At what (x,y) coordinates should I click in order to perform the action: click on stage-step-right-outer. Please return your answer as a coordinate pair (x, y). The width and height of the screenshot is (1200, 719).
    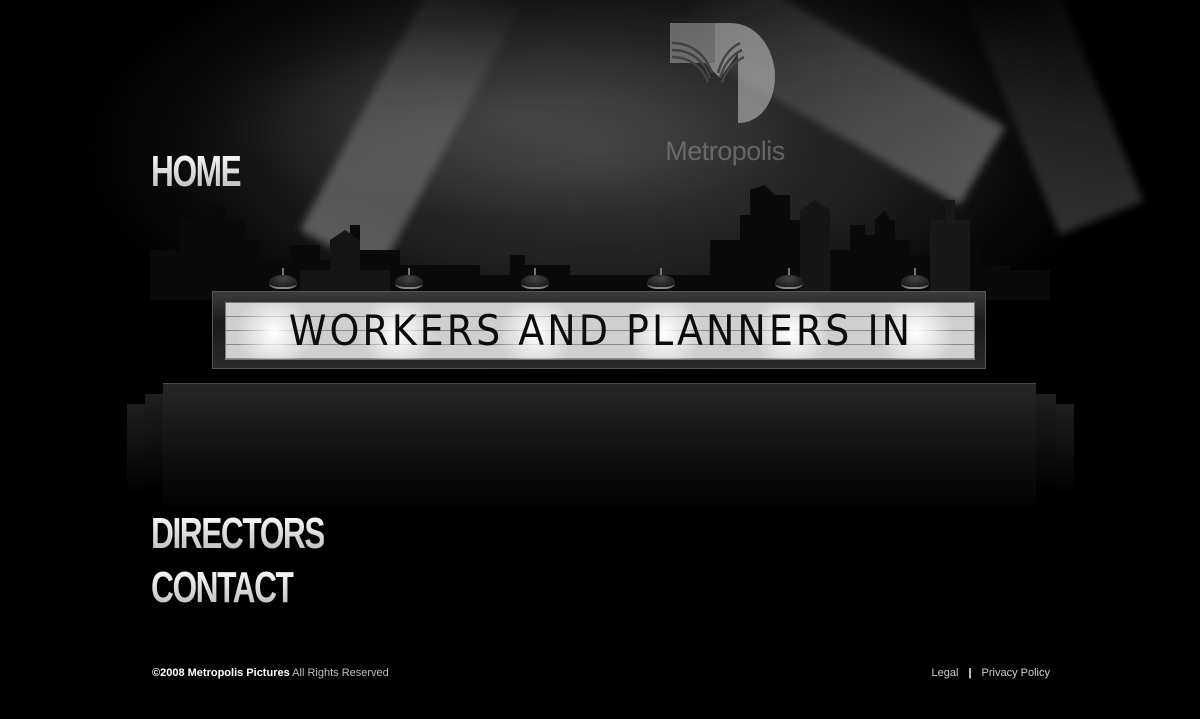
    Looking at the image, I should click on (1065, 454).